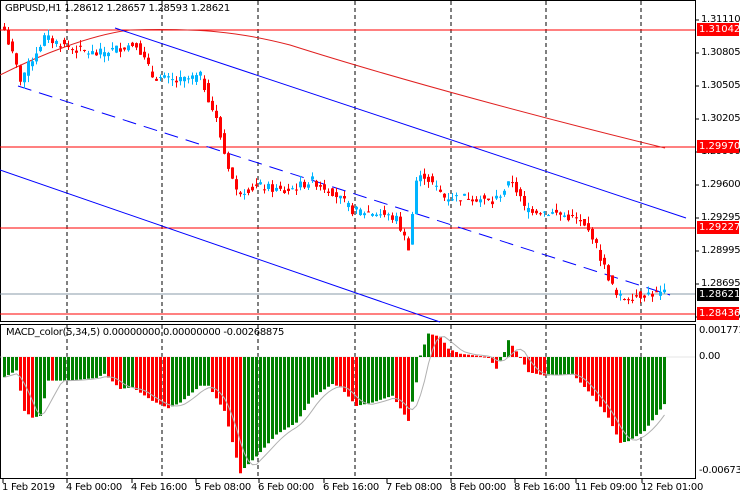 This screenshot has width=740, height=500. What do you see at coordinates (718, 29) in the screenshot?
I see `price-tag-level-1: 1.31042` at bounding box center [718, 29].